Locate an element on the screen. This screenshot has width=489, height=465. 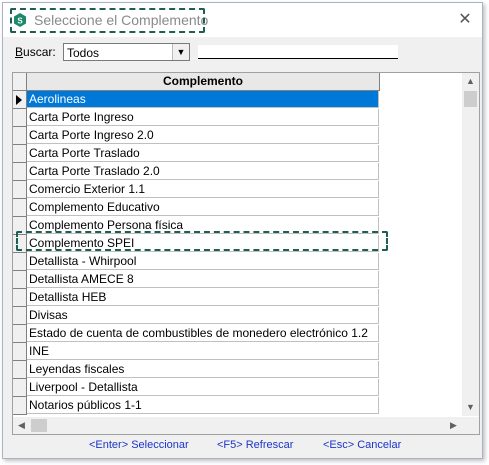
table-row: Aerolineas is located at coordinates (196, 100).